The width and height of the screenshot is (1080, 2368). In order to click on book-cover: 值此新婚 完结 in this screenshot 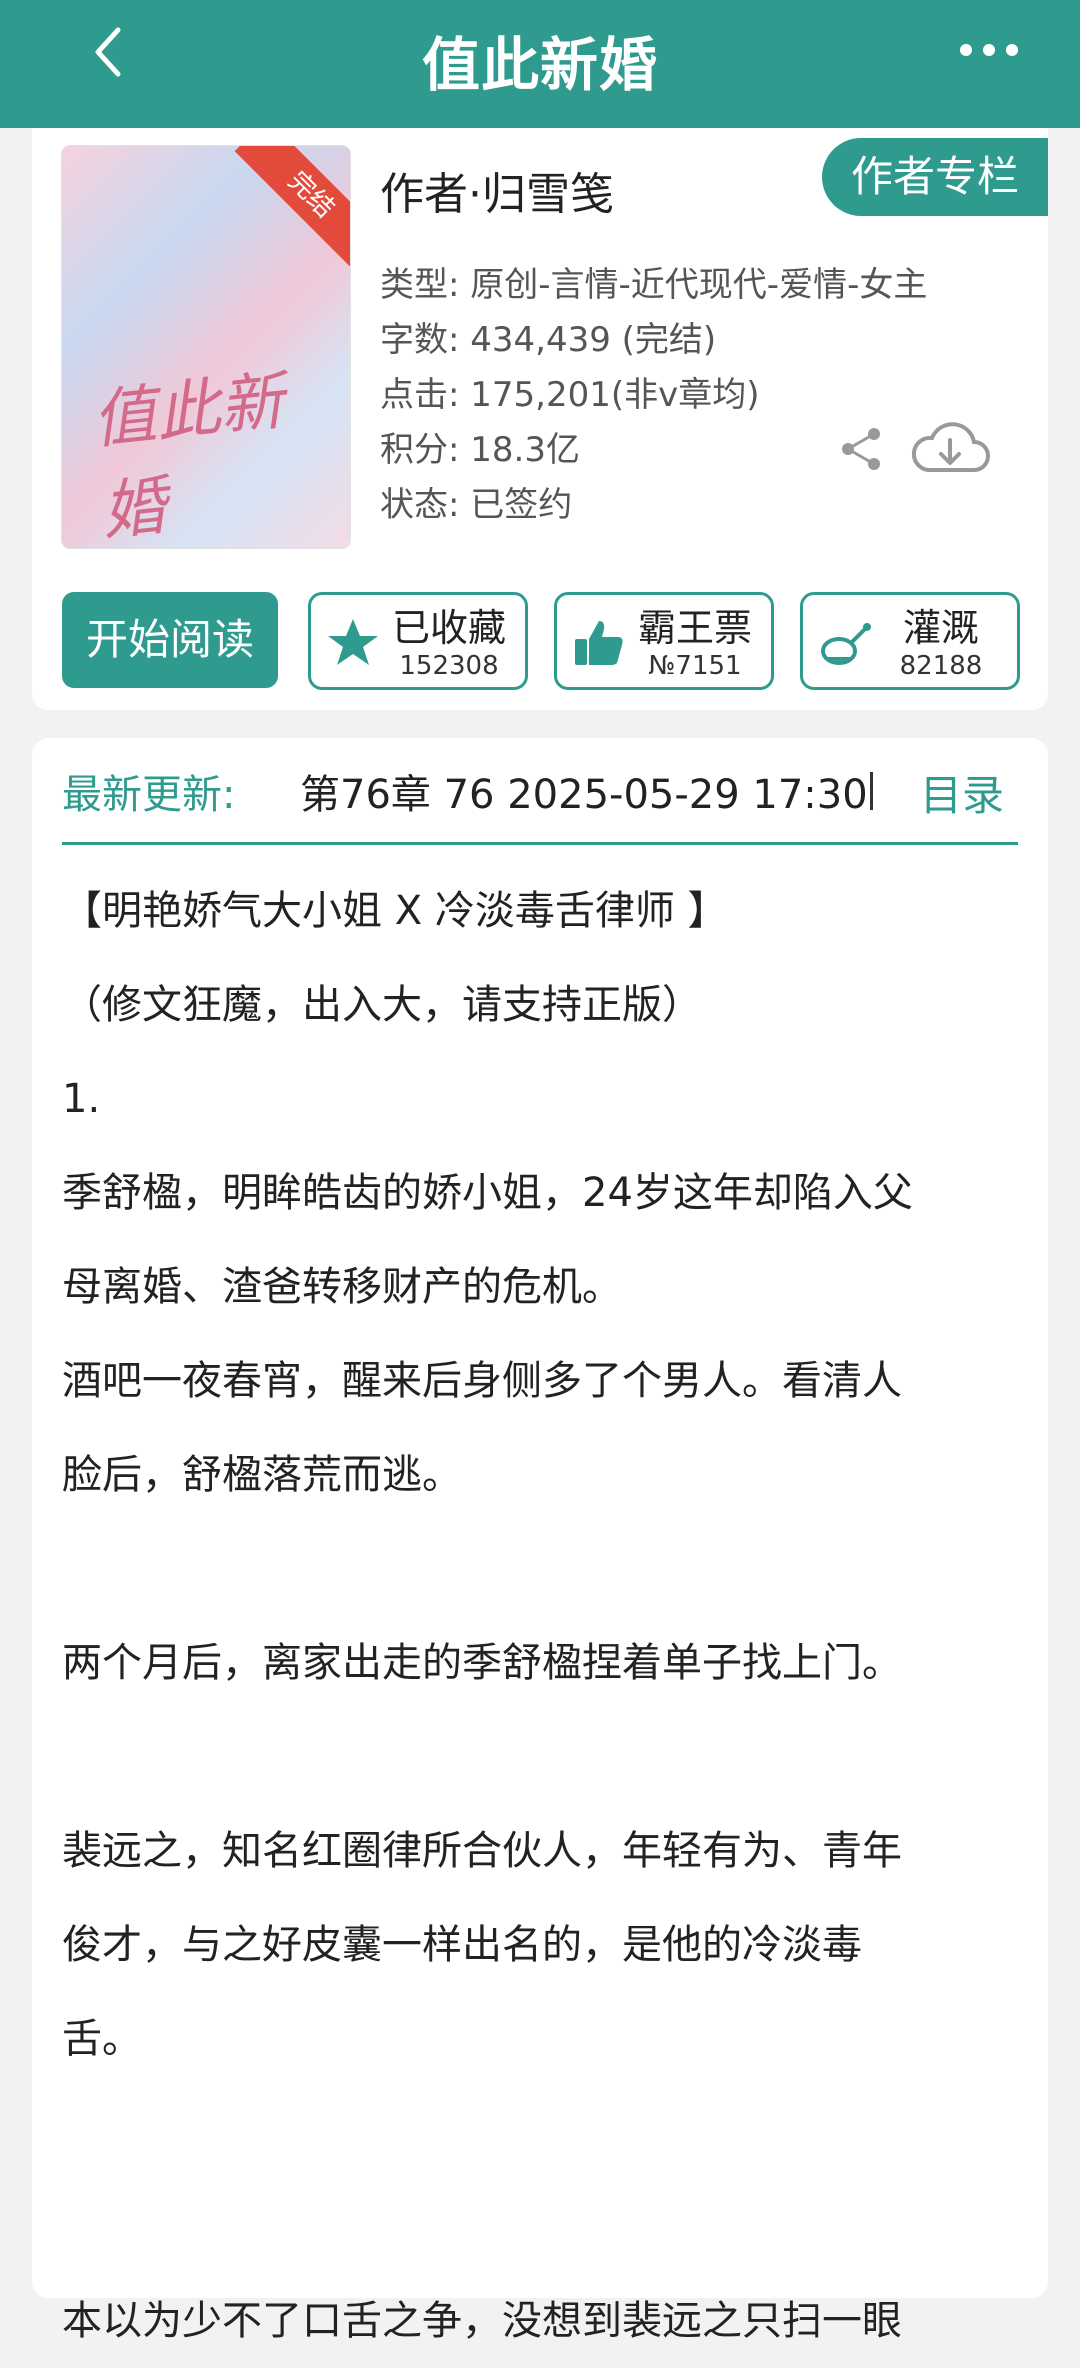, I will do `click(206, 347)`.